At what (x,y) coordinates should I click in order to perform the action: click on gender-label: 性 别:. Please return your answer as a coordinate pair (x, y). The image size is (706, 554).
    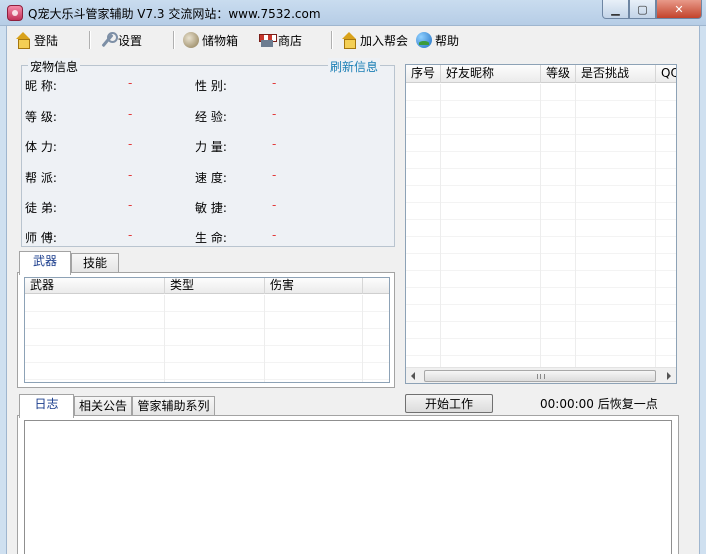
    Looking at the image, I should click on (211, 86).